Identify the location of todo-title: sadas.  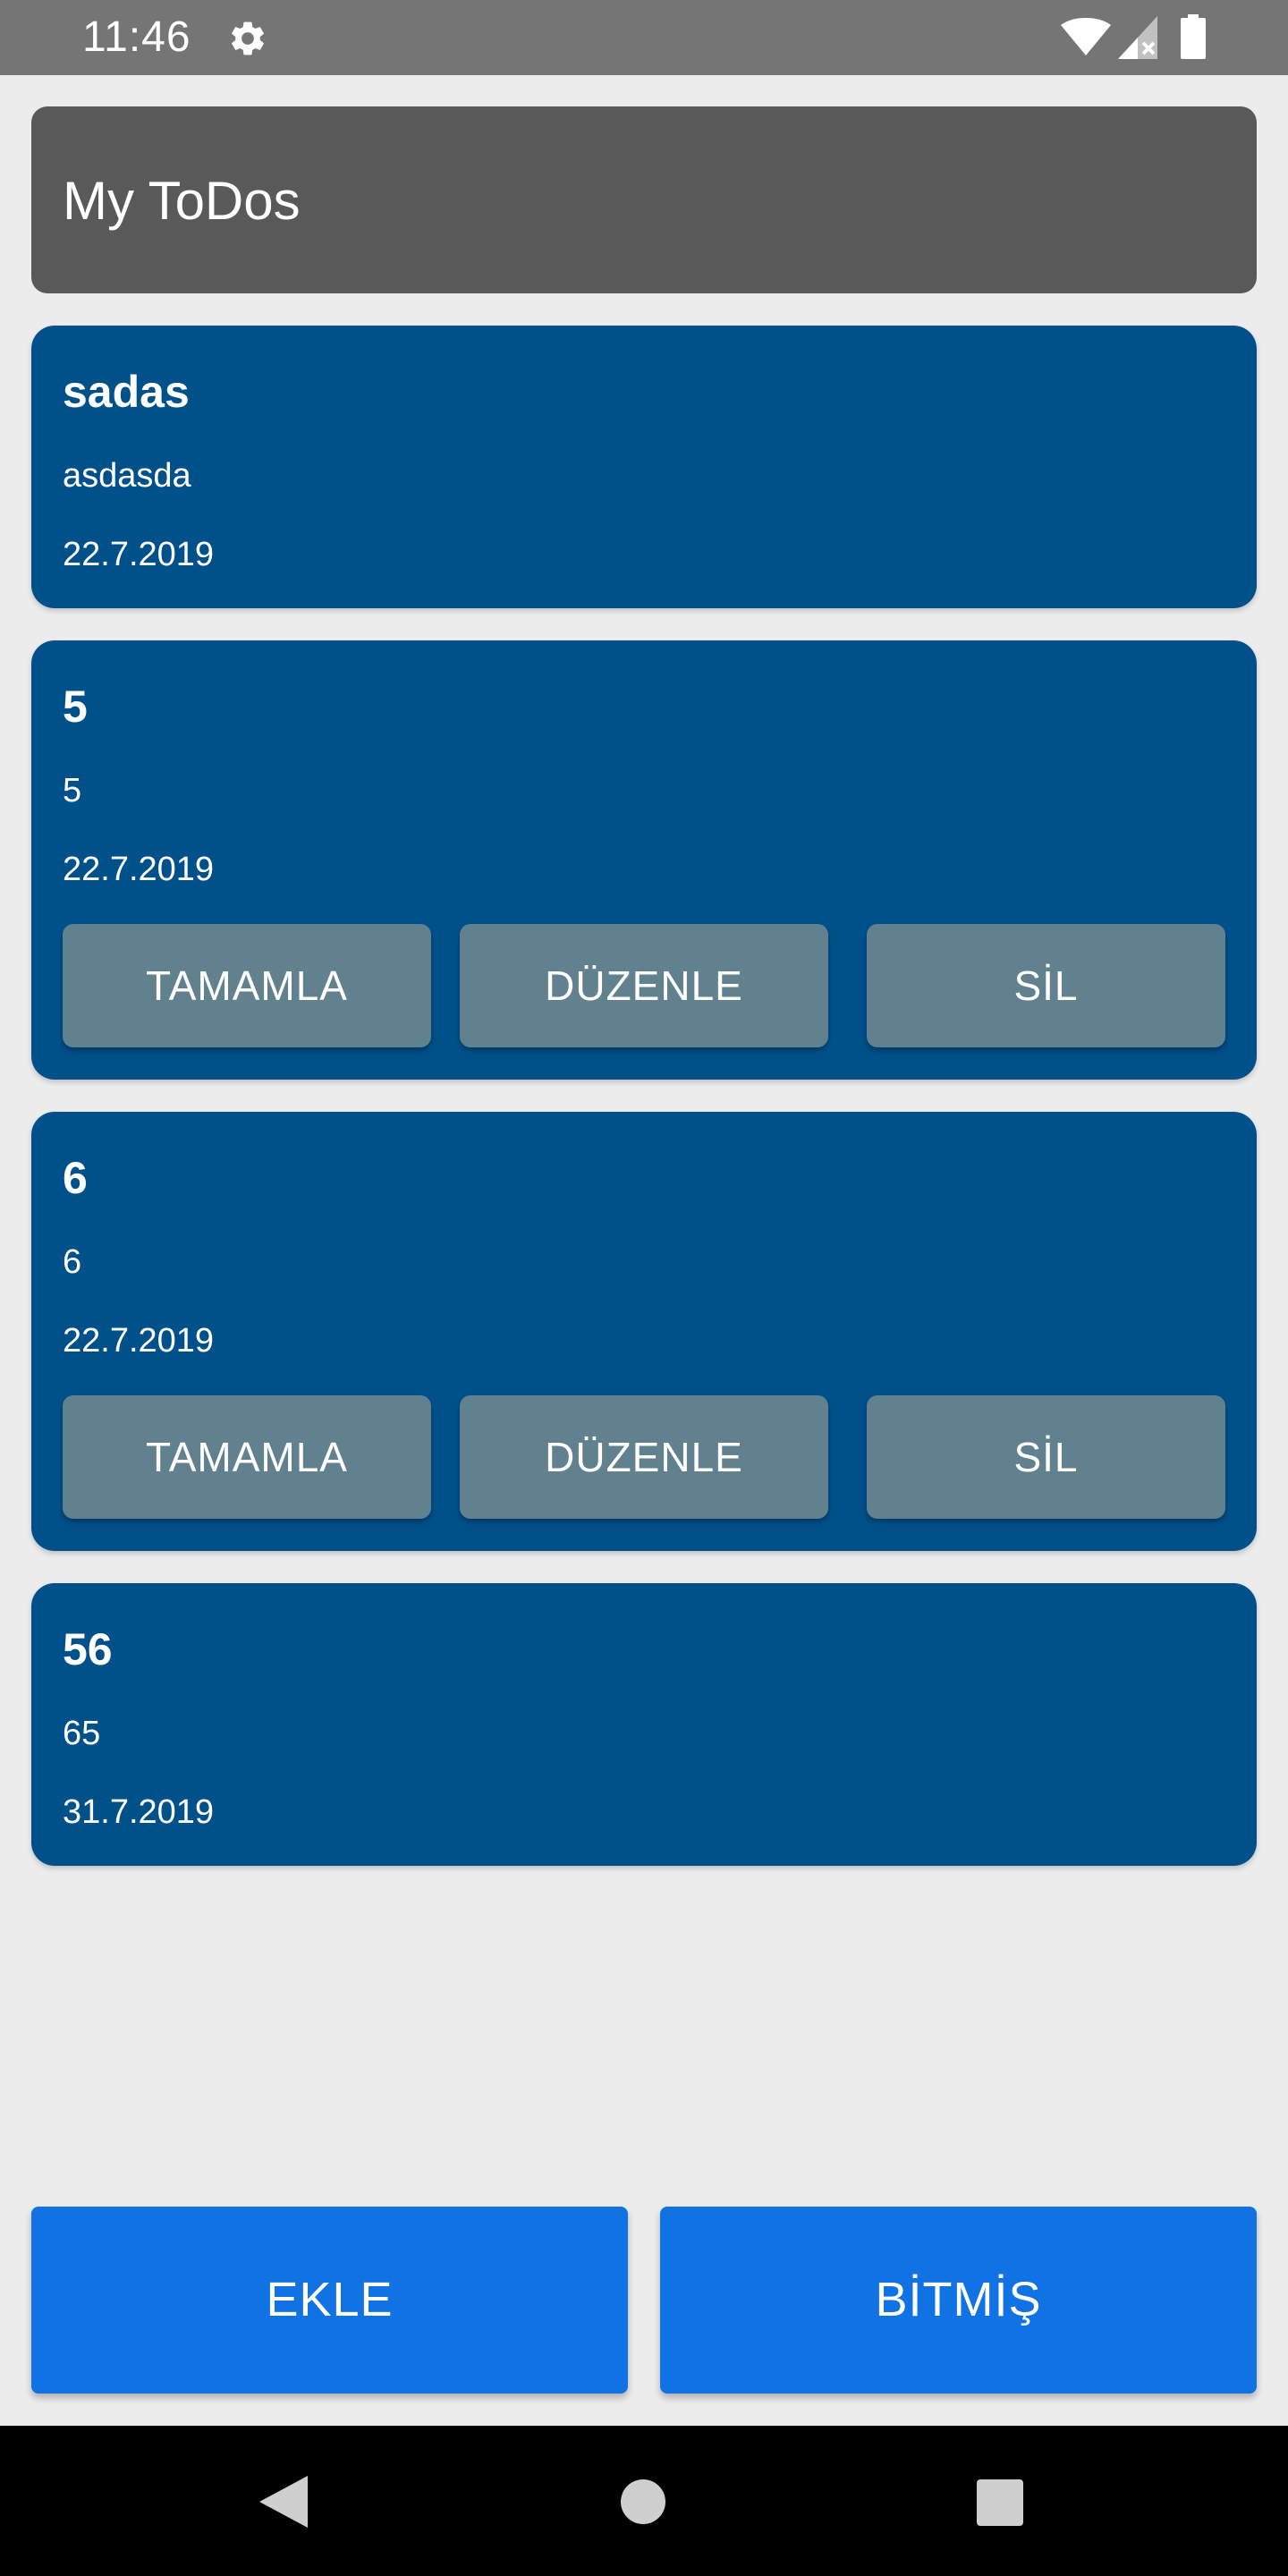
(126, 392).